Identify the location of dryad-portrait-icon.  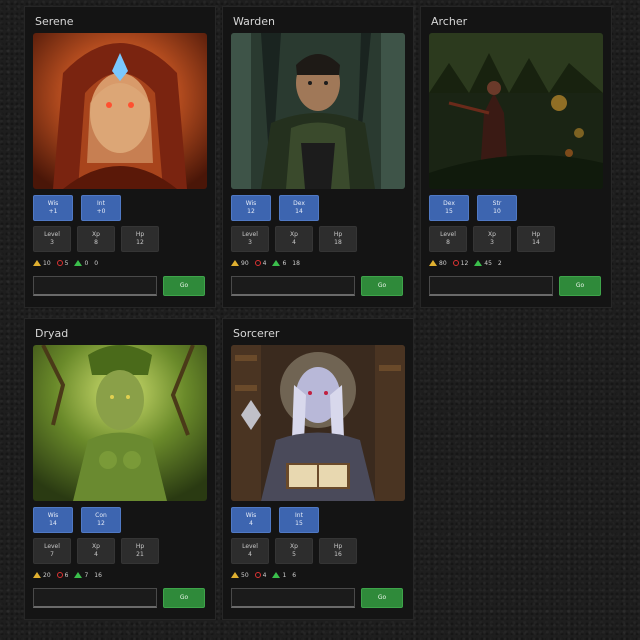
(120, 423).